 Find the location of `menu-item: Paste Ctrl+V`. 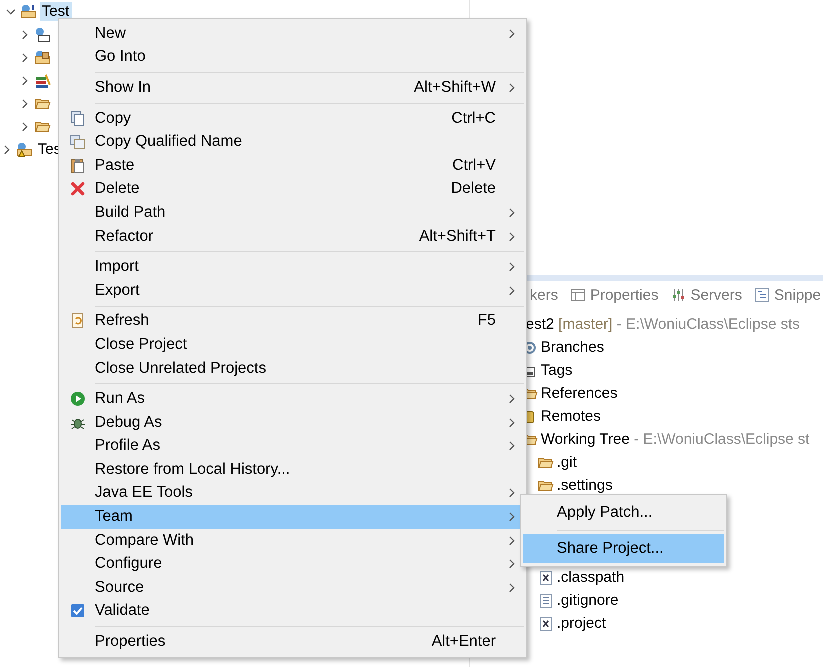

menu-item: Paste Ctrl+V is located at coordinates (292, 166).